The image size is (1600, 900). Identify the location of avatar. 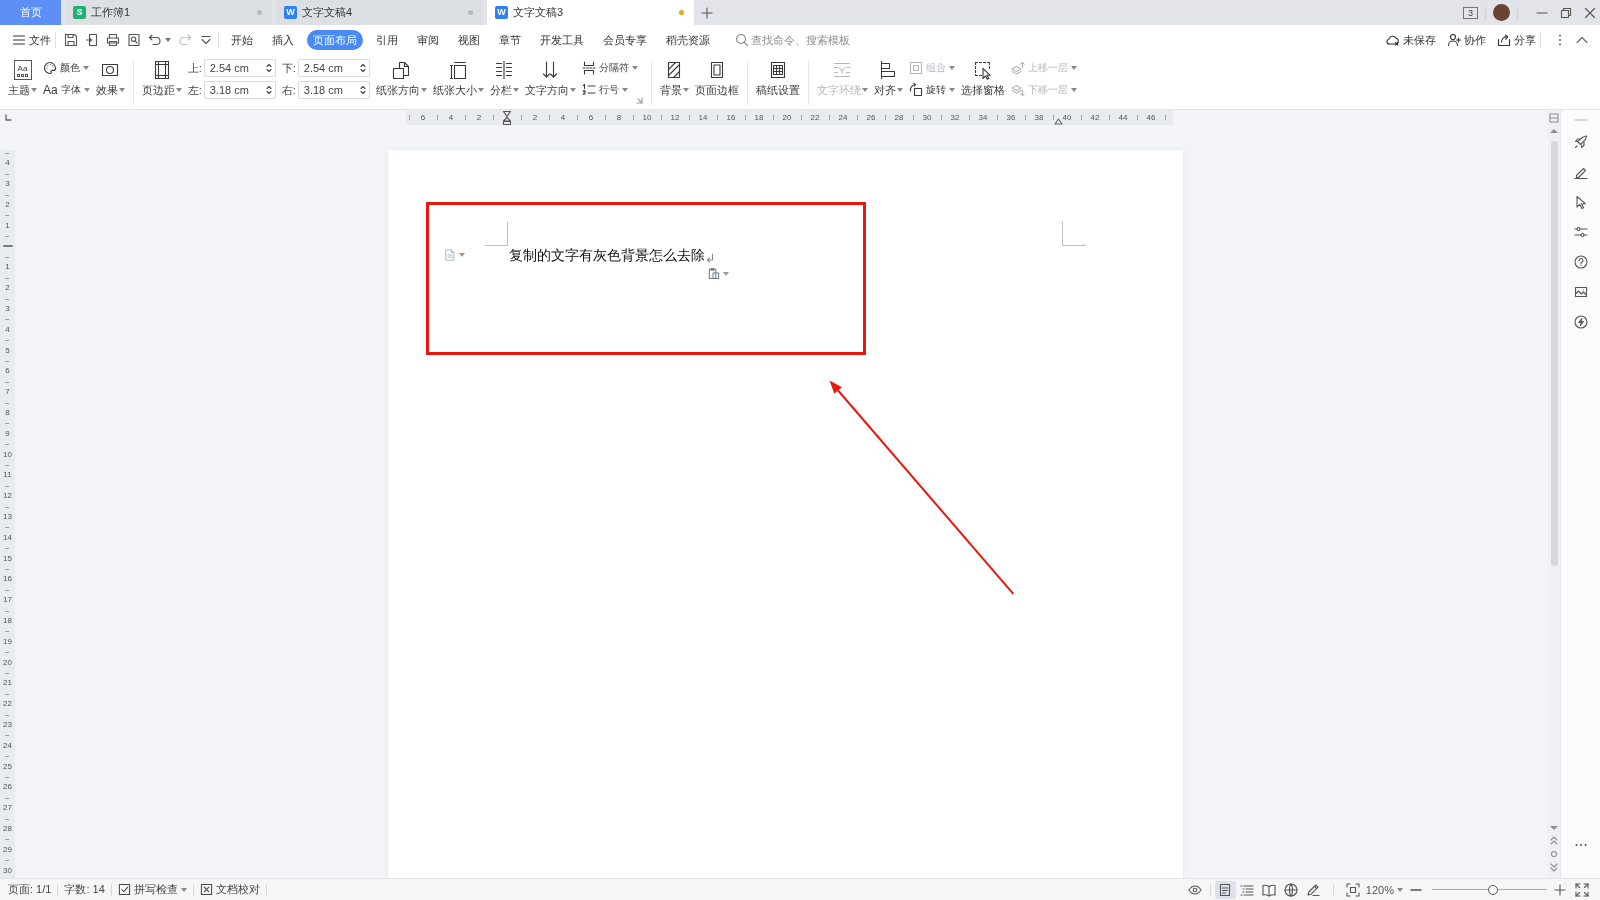
(1501, 12).